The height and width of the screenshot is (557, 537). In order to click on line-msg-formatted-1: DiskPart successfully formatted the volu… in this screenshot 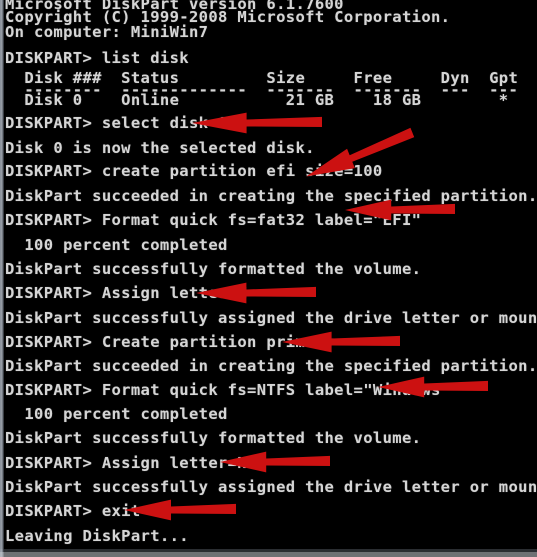, I will do `click(213, 269)`.